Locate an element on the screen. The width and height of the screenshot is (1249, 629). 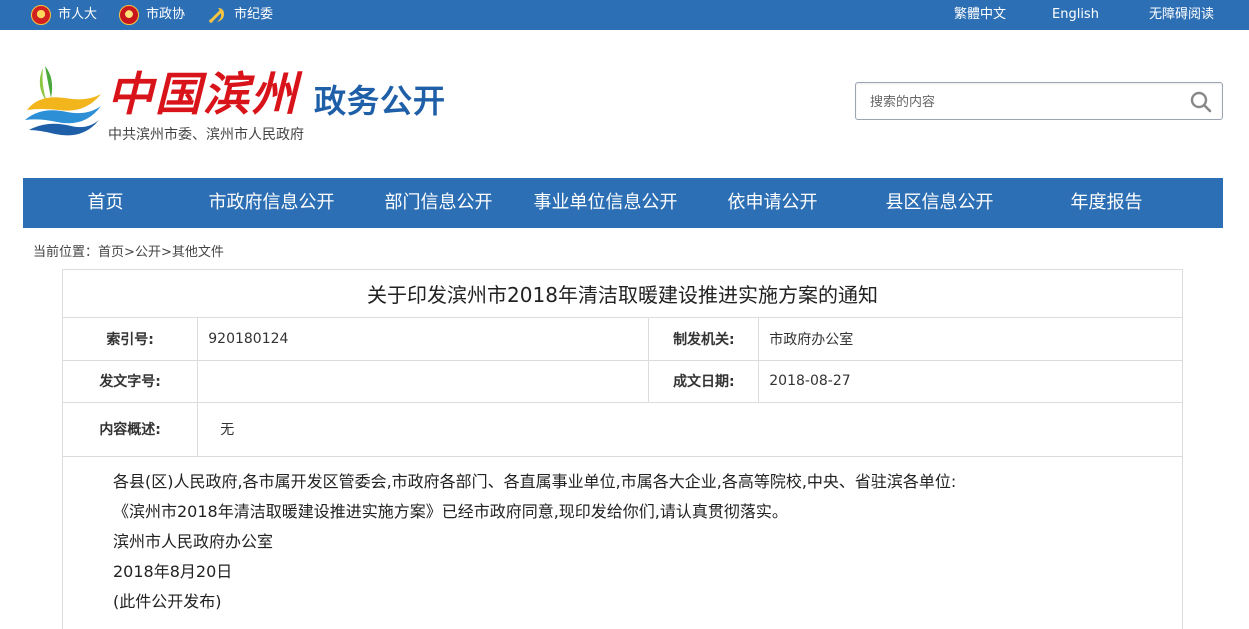
nav-item-on-request: 依申请公开 is located at coordinates (772, 203).